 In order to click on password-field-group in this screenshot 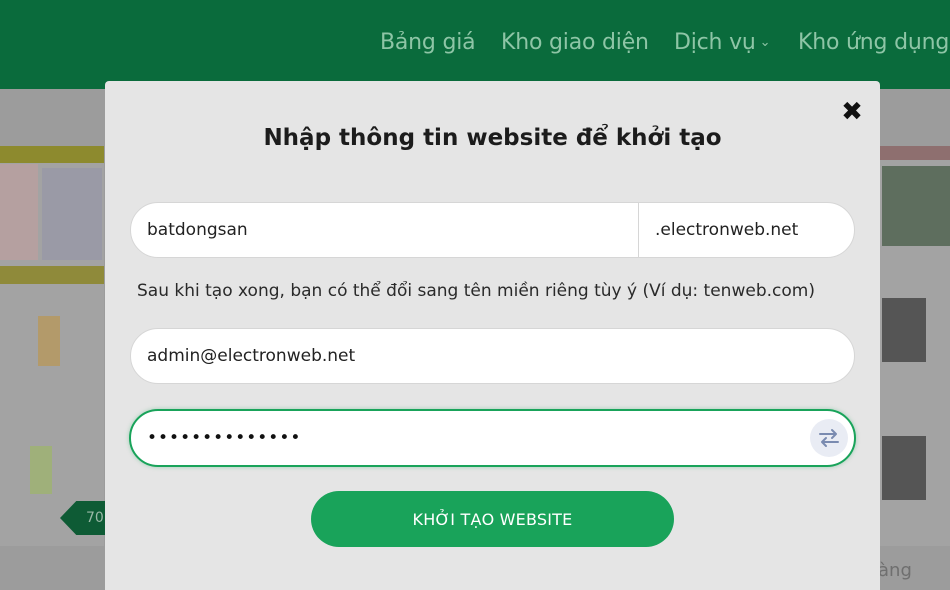, I will do `click(492, 438)`.